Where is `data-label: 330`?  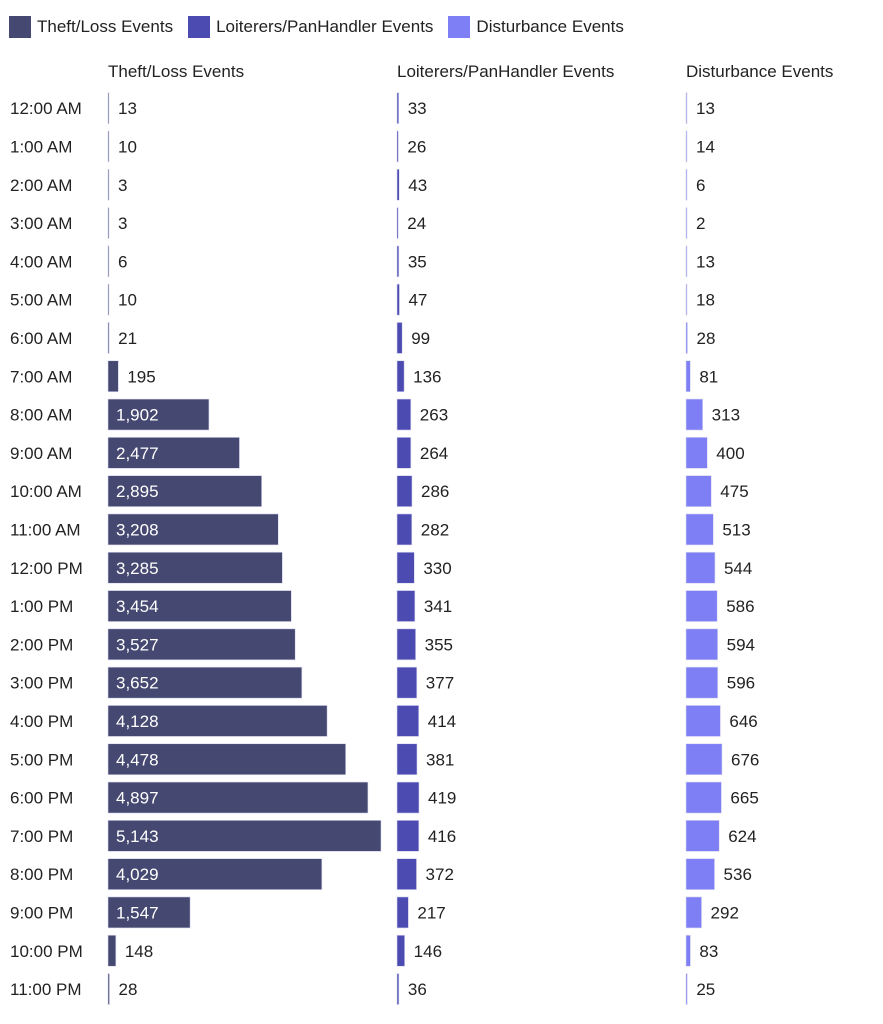 data-label: 330 is located at coordinates (437, 568).